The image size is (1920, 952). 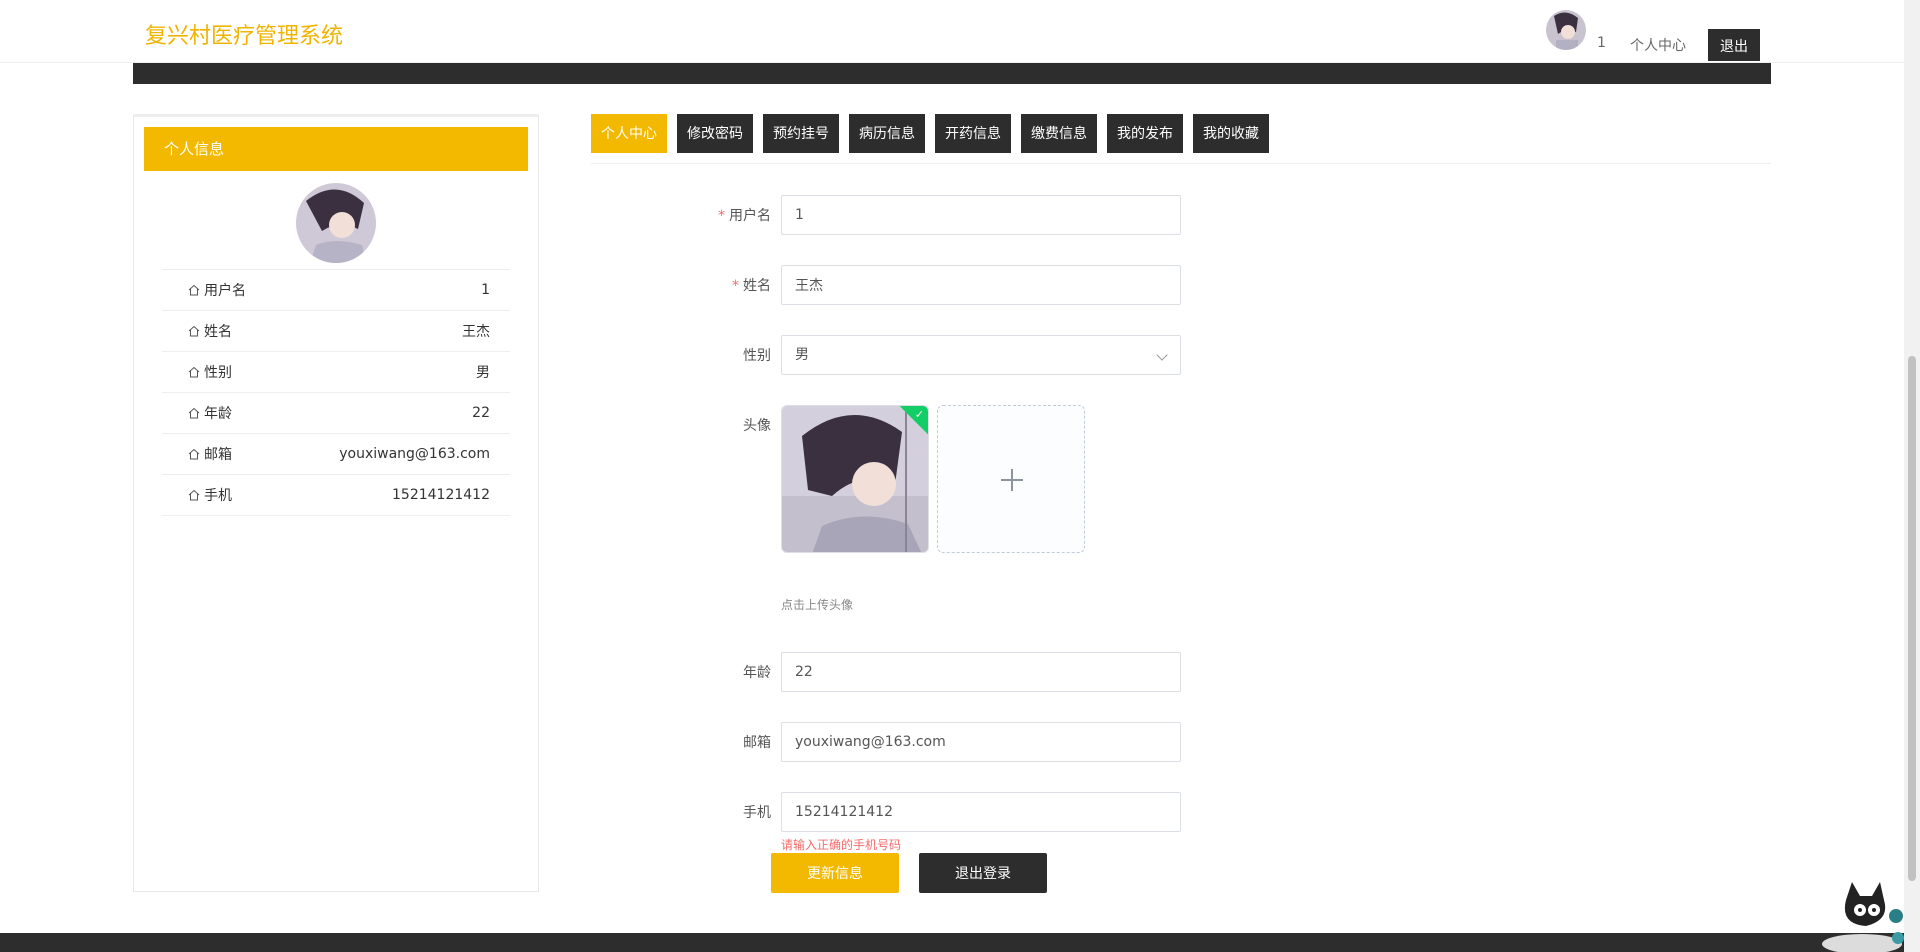 What do you see at coordinates (336, 223) in the screenshot?
I see `profile-avatar` at bounding box center [336, 223].